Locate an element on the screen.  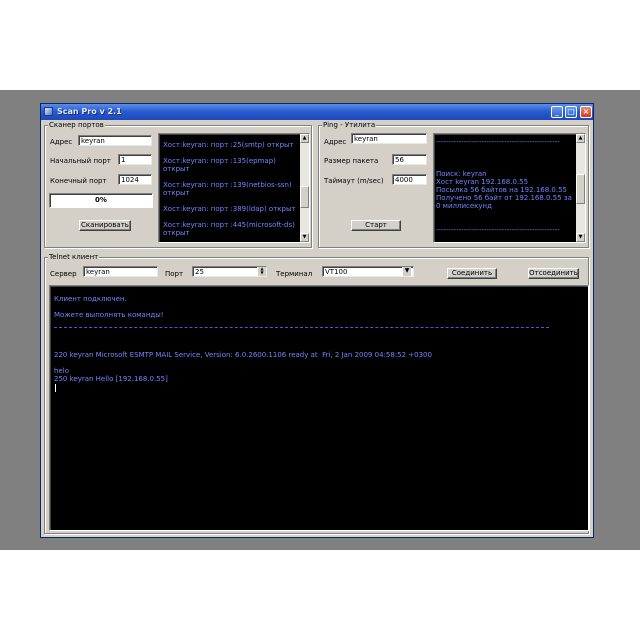
server-input: keyran is located at coordinates (120, 271).